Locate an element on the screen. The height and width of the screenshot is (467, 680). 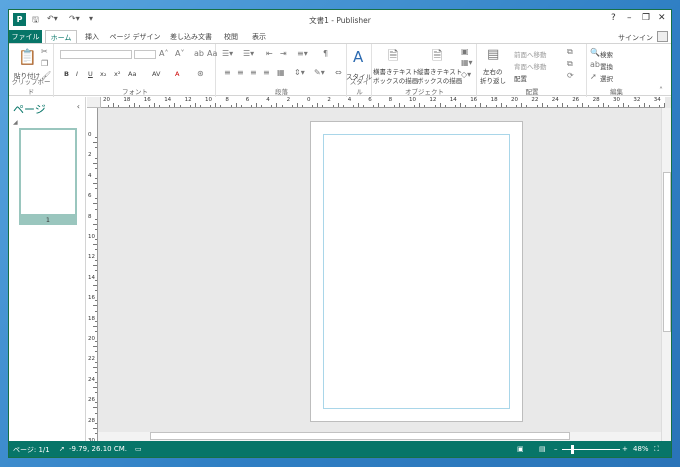
styles-icon: A is located at coordinates (358, 57).